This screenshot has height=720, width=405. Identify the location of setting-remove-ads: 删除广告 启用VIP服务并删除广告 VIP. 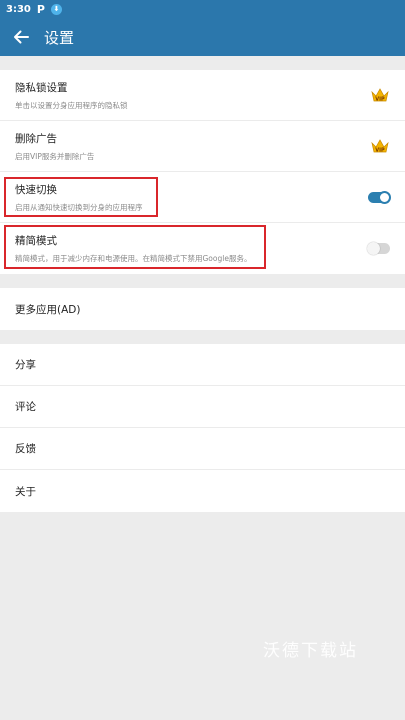
(202, 146).